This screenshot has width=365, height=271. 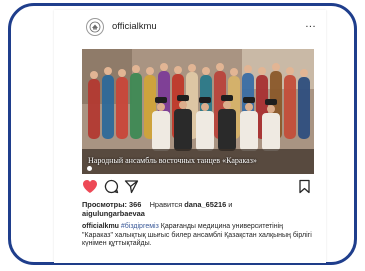 What do you see at coordinates (304, 189) in the screenshot?
I see `bookmark-icon` at bounding box center [304, 189].